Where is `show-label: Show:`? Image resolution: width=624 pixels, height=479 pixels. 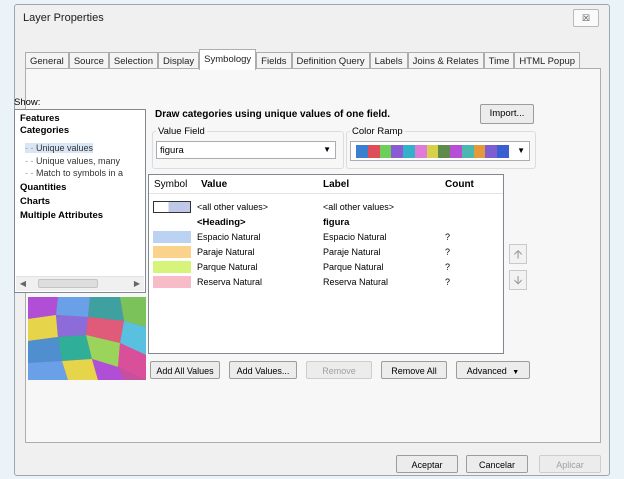 show-label: Show: is located at coordinates (27, 102).